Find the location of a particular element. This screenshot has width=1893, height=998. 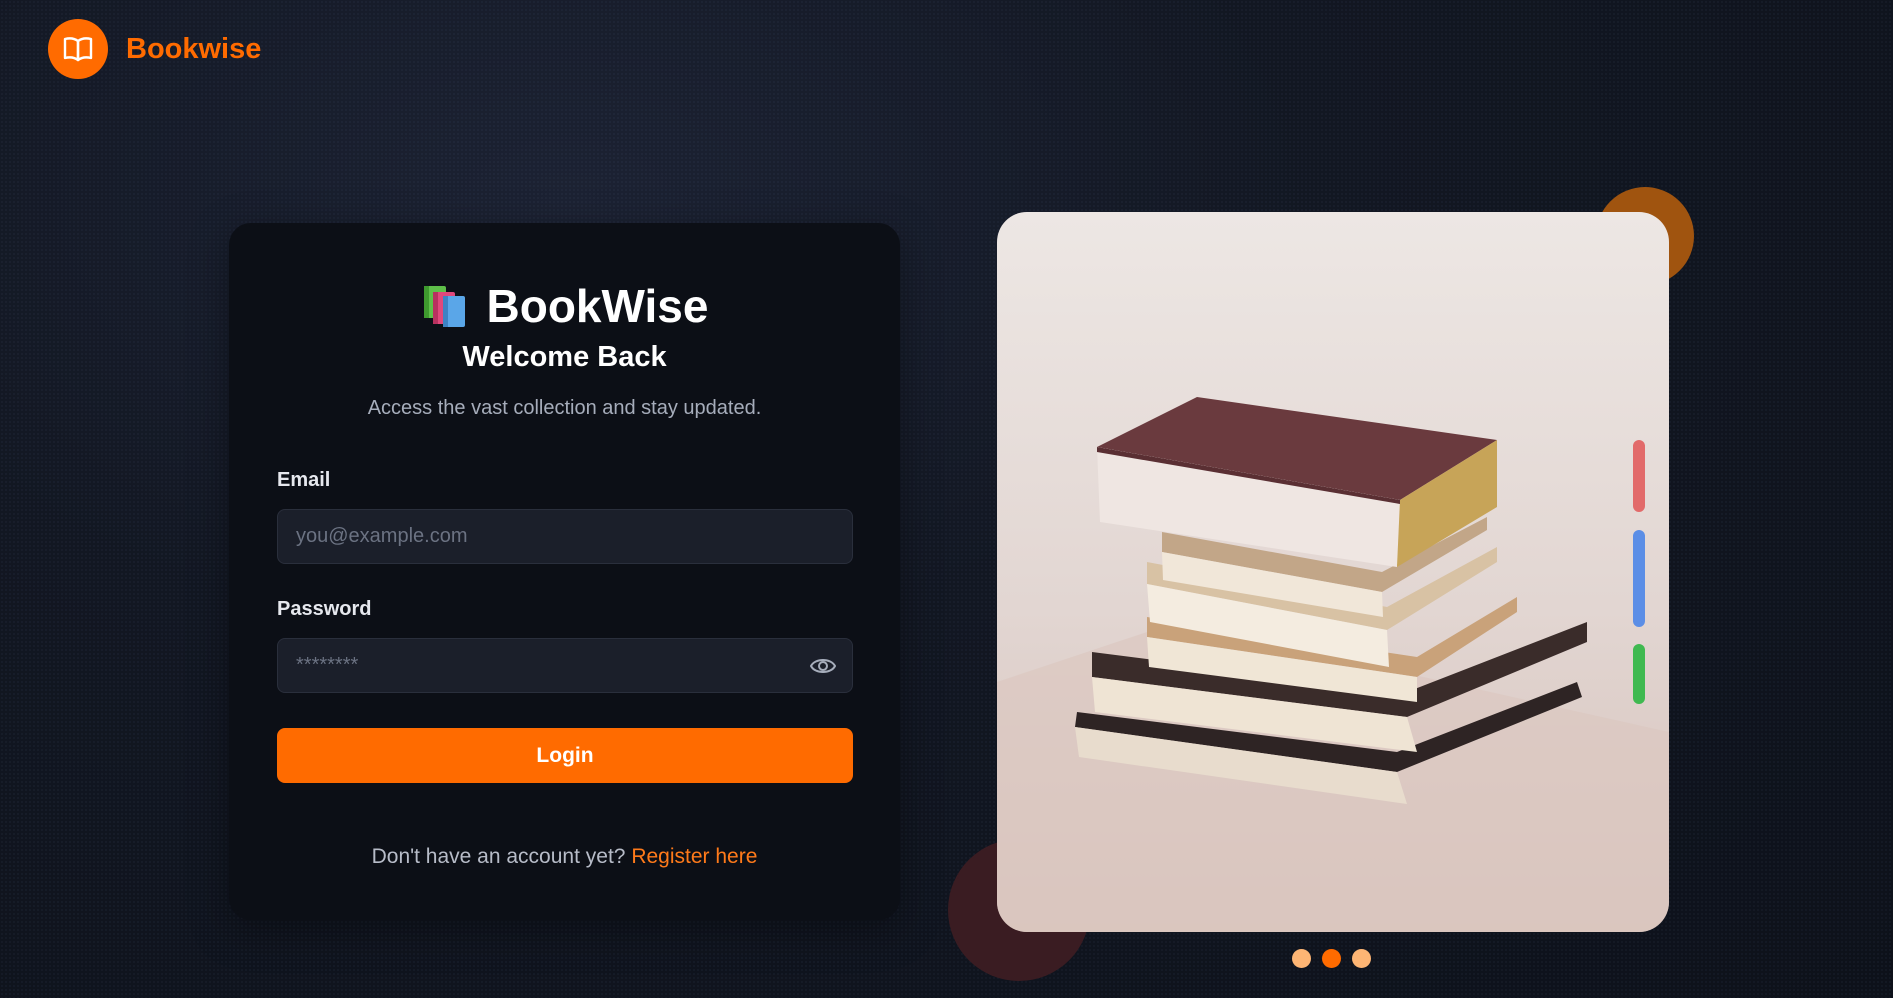

password-field-wrapper is located at coordinates (565, 665).